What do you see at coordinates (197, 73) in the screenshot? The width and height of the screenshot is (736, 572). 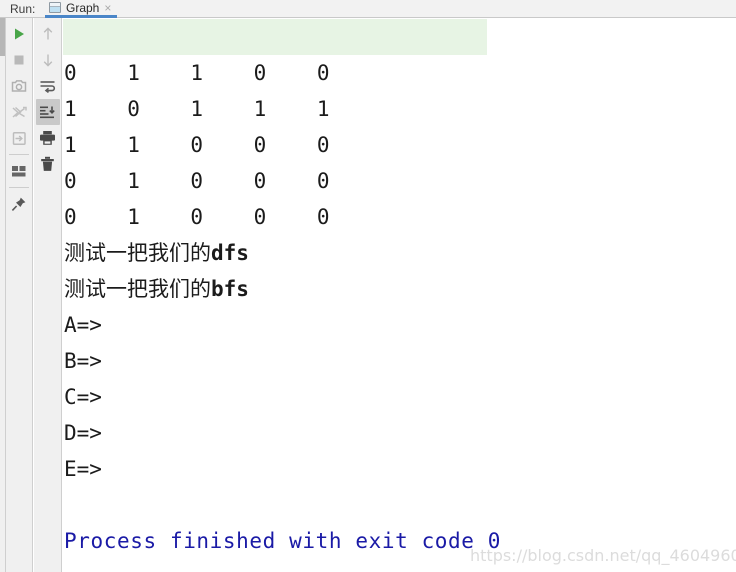 I see `console-matrix-row: 0 1 1 0 0` at bounding box center [197, 73].